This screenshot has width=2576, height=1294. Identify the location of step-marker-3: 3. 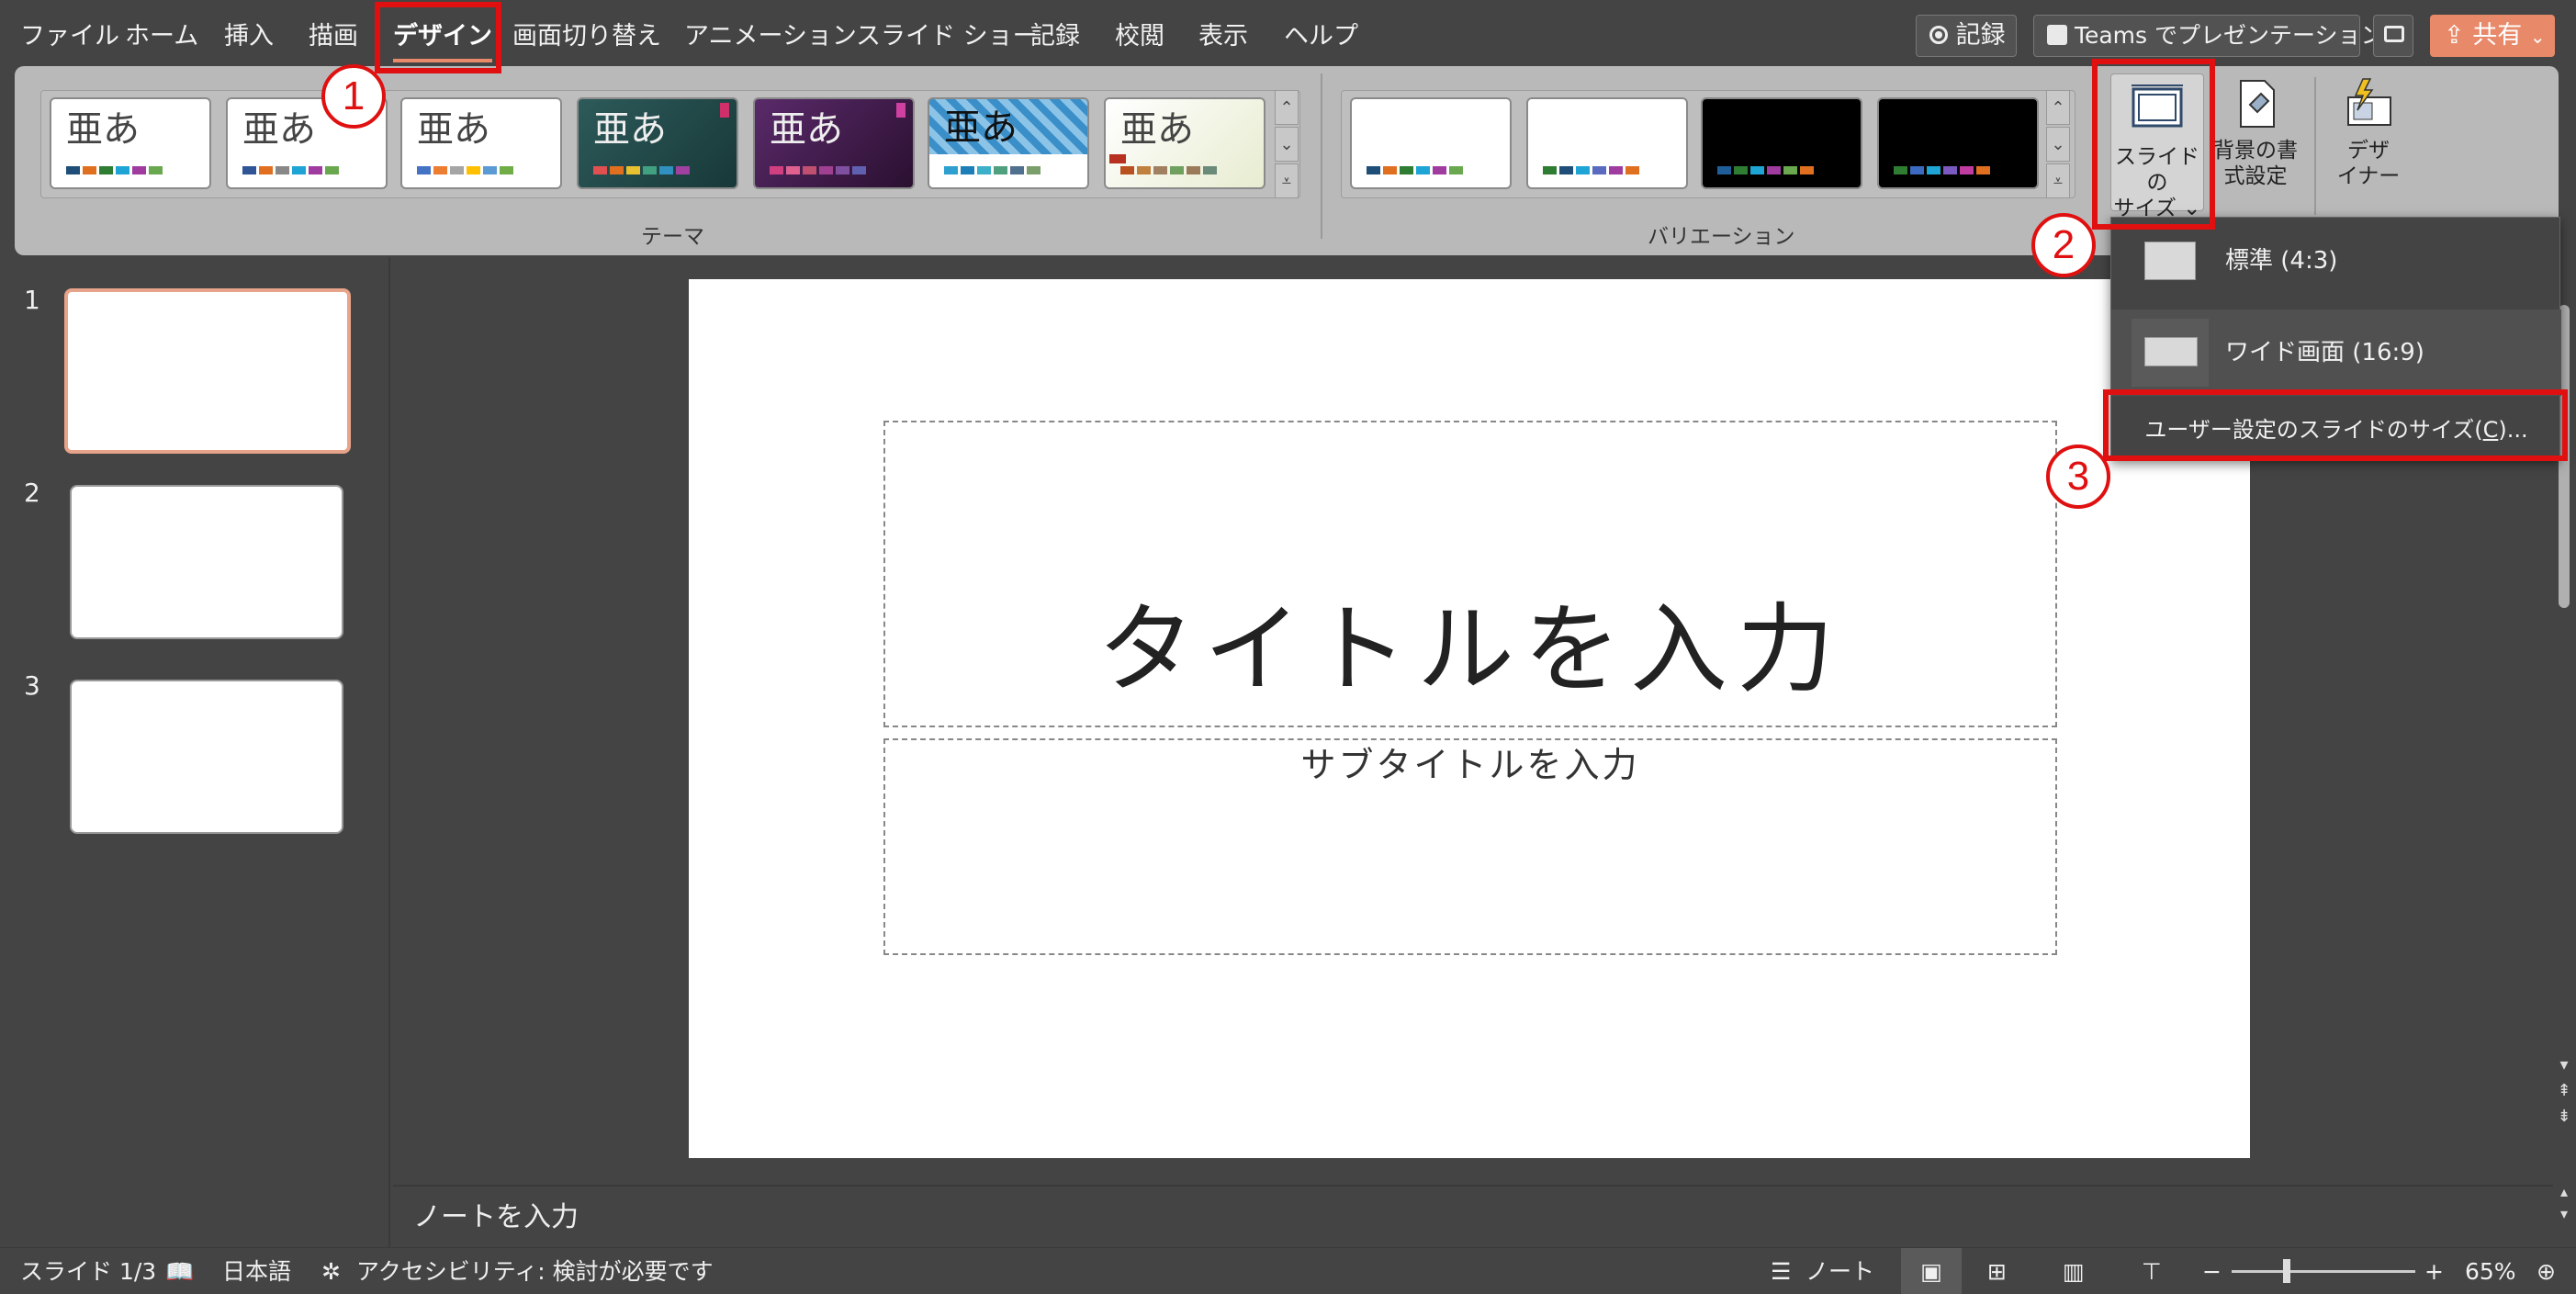
(2078, 476).